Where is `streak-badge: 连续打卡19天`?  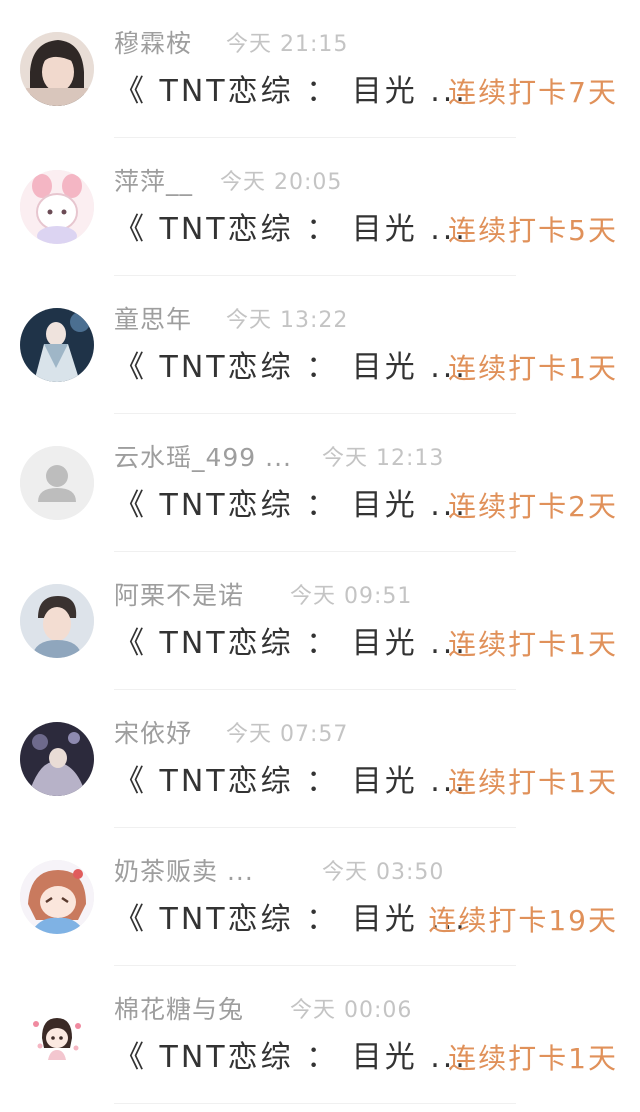
streak-badge: 连续打卡19天 is located at coordinates (523, 920).